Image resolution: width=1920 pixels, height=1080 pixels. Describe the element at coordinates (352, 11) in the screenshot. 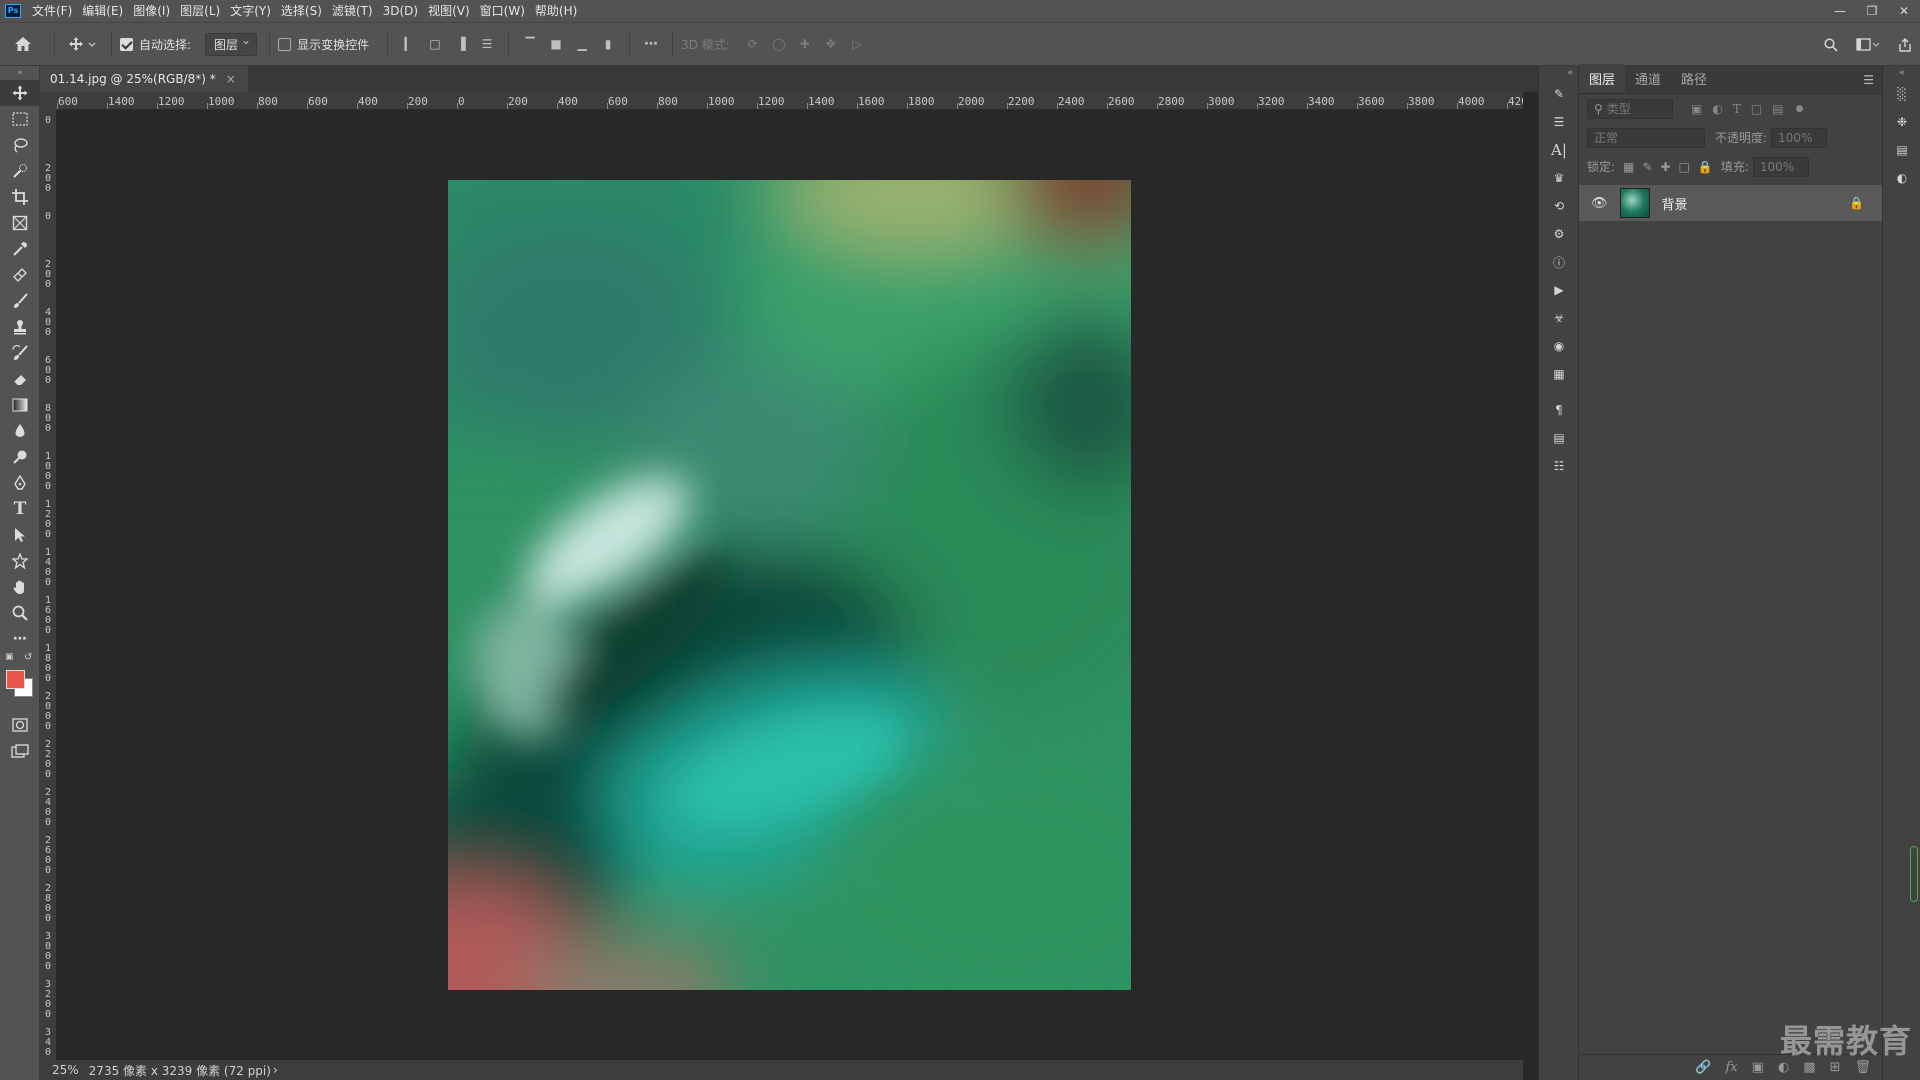

I see `menu-filter: 滤镜(T)` at that location.